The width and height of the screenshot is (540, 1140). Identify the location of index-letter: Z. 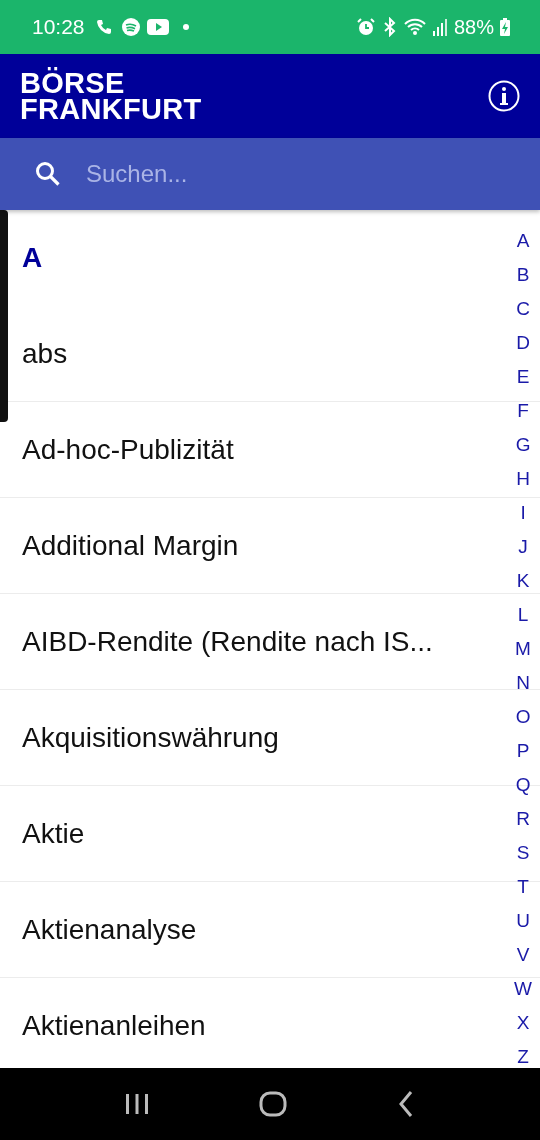
(523, 1054).